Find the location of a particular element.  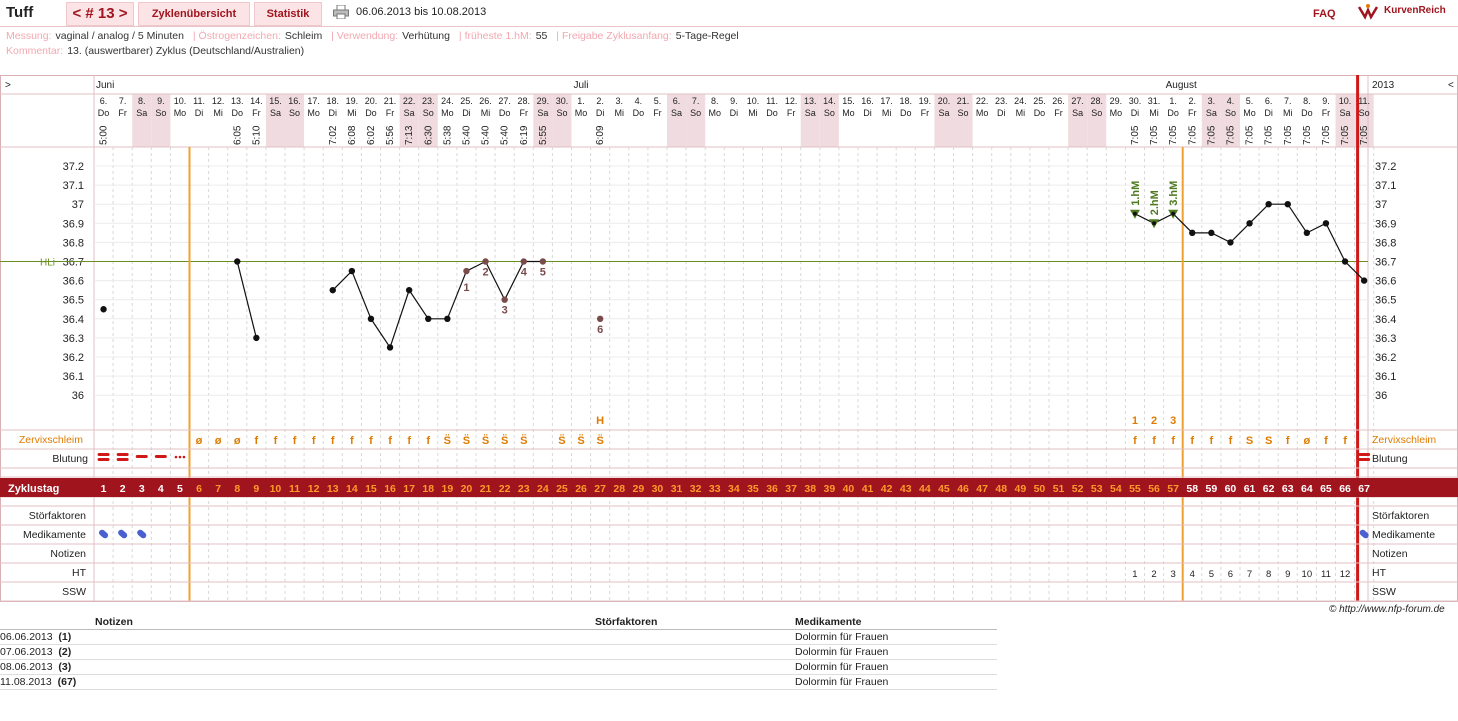

cycle-day-number: 60 is located at coordinates (1231, 489).